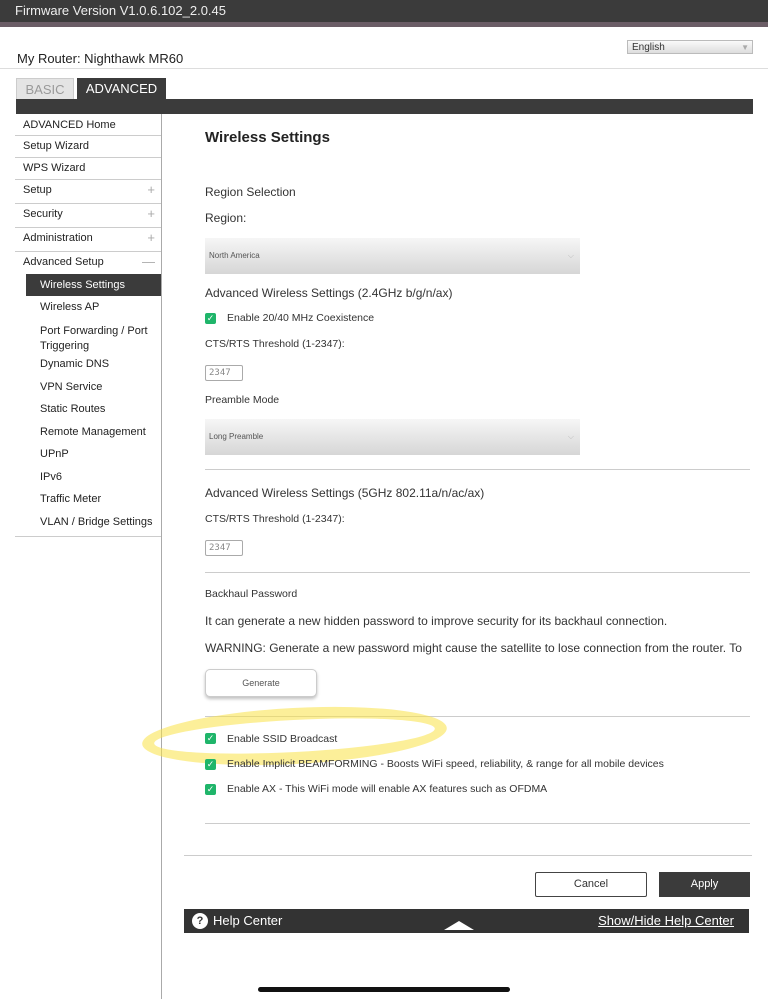 The image size is (768, 999). I want to click on cts-rts-label-5: CTS/RTS Threshold (1-2347):, so click(275, 519).